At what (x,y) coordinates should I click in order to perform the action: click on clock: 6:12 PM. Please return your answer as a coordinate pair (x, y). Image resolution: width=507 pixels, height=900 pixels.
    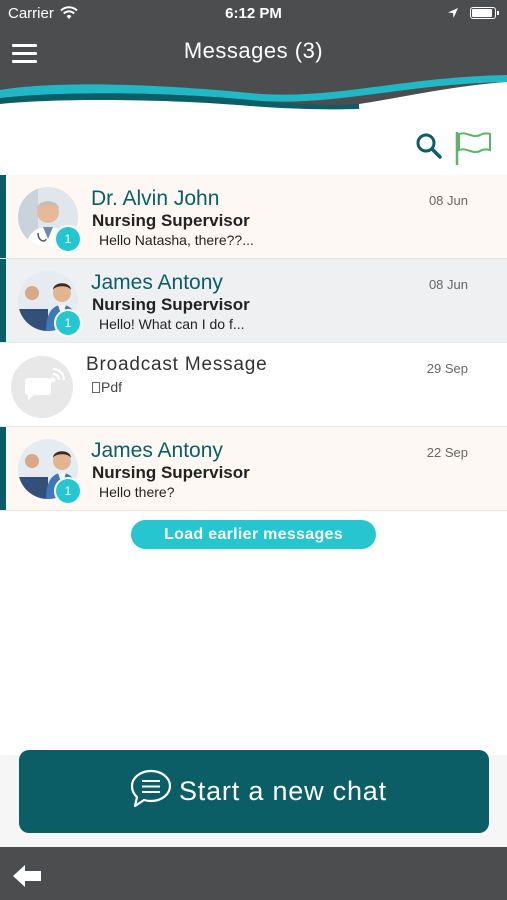
    Looking at the image, I should click on (253, 13).